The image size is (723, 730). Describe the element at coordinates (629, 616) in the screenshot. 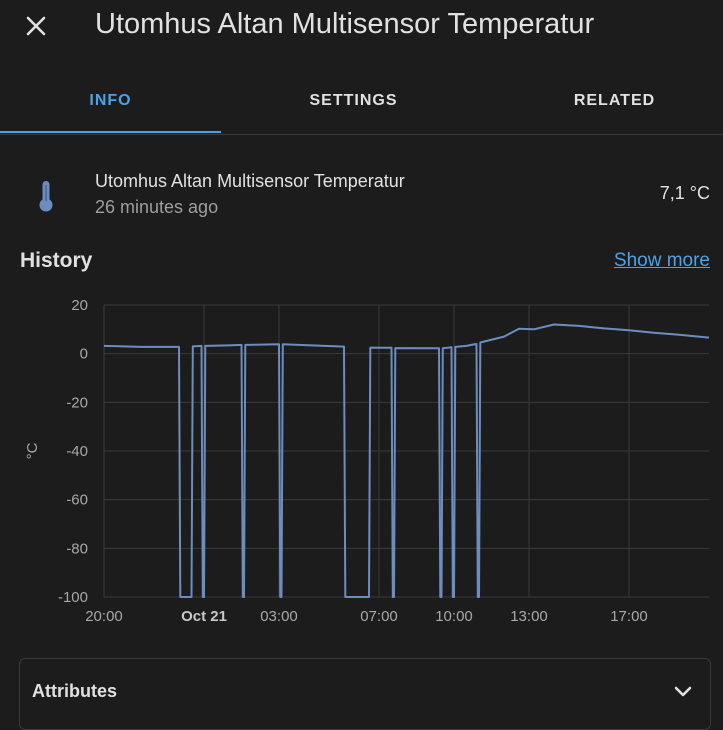

I see `x-tick-label: 17:00` at that location.